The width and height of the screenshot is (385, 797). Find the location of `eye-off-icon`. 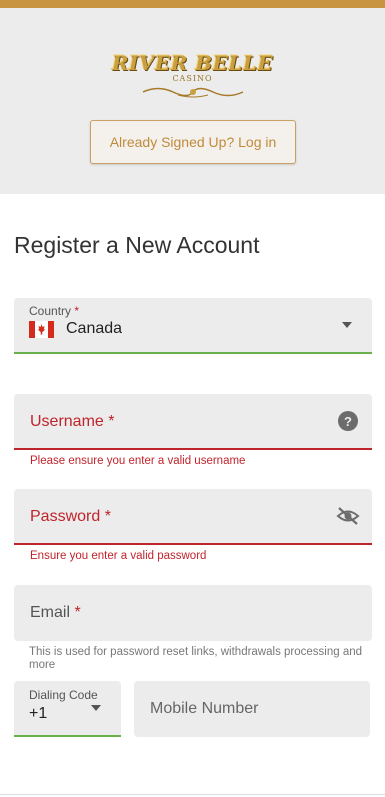

eye-off-icon is located at coordinates (348, 516).